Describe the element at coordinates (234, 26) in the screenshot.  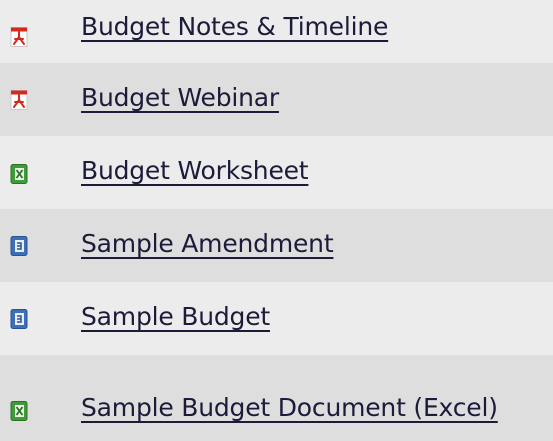
I see `document-link-budget-notes-timeline: Budget Notes & Timeline` at that location.